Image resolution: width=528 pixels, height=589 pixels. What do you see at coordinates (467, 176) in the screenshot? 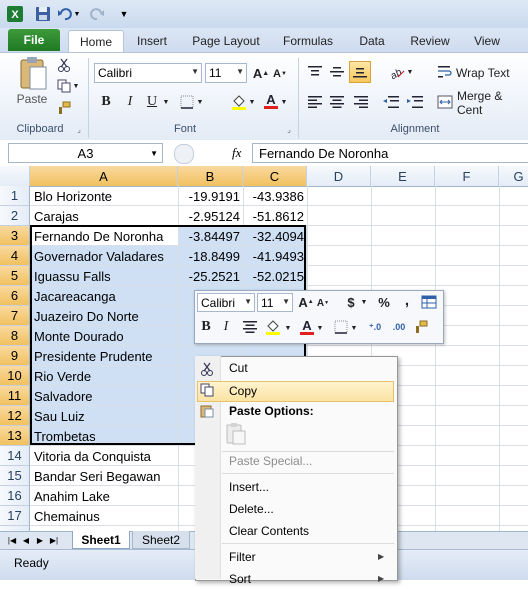
I see `column-header-f: F` at bounding box center [467, 176].